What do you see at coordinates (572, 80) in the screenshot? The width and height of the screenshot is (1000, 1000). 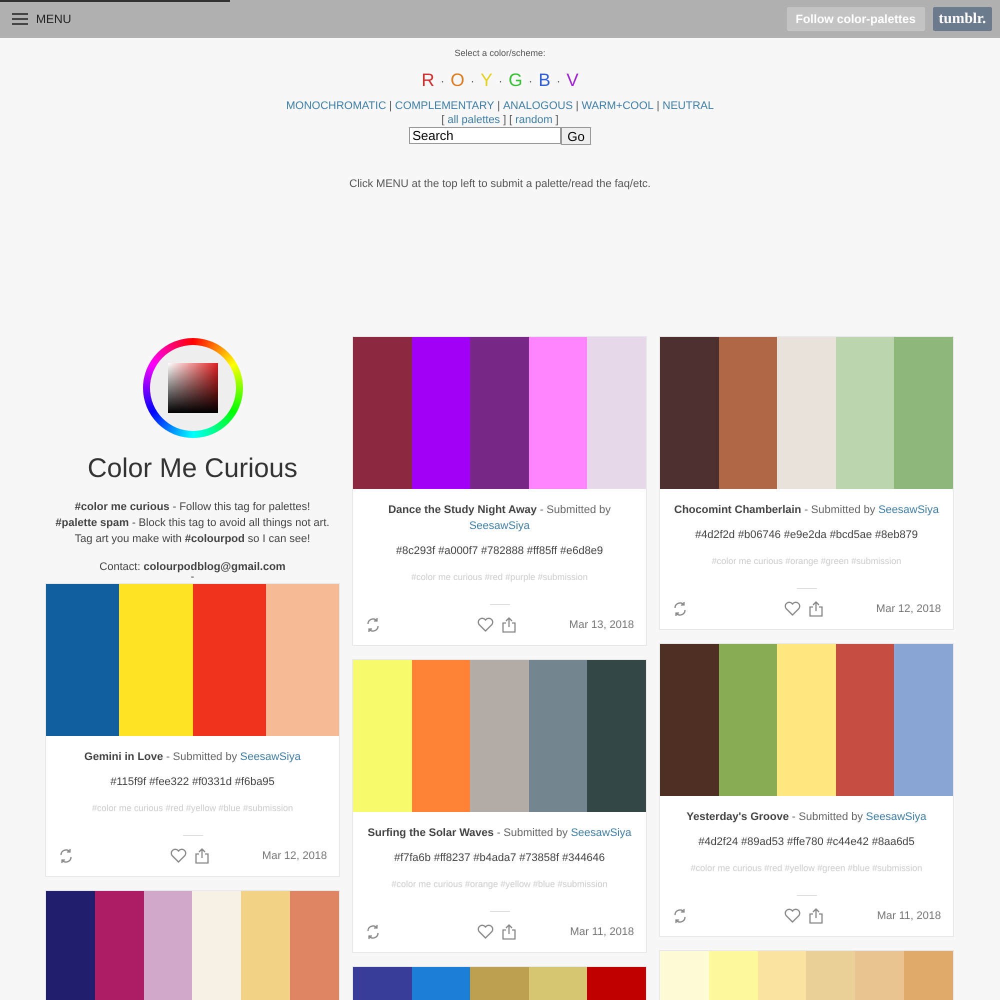 I see `color-link: V` at bounding box center [572, 80].